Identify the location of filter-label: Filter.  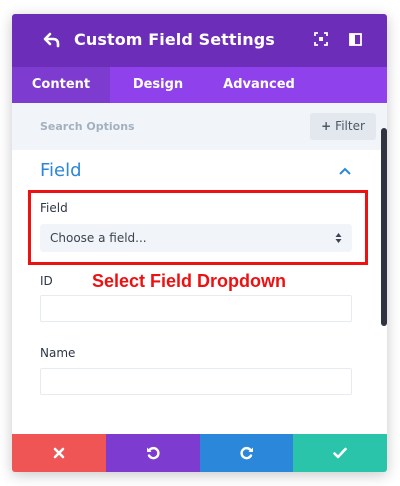
(350, 126).